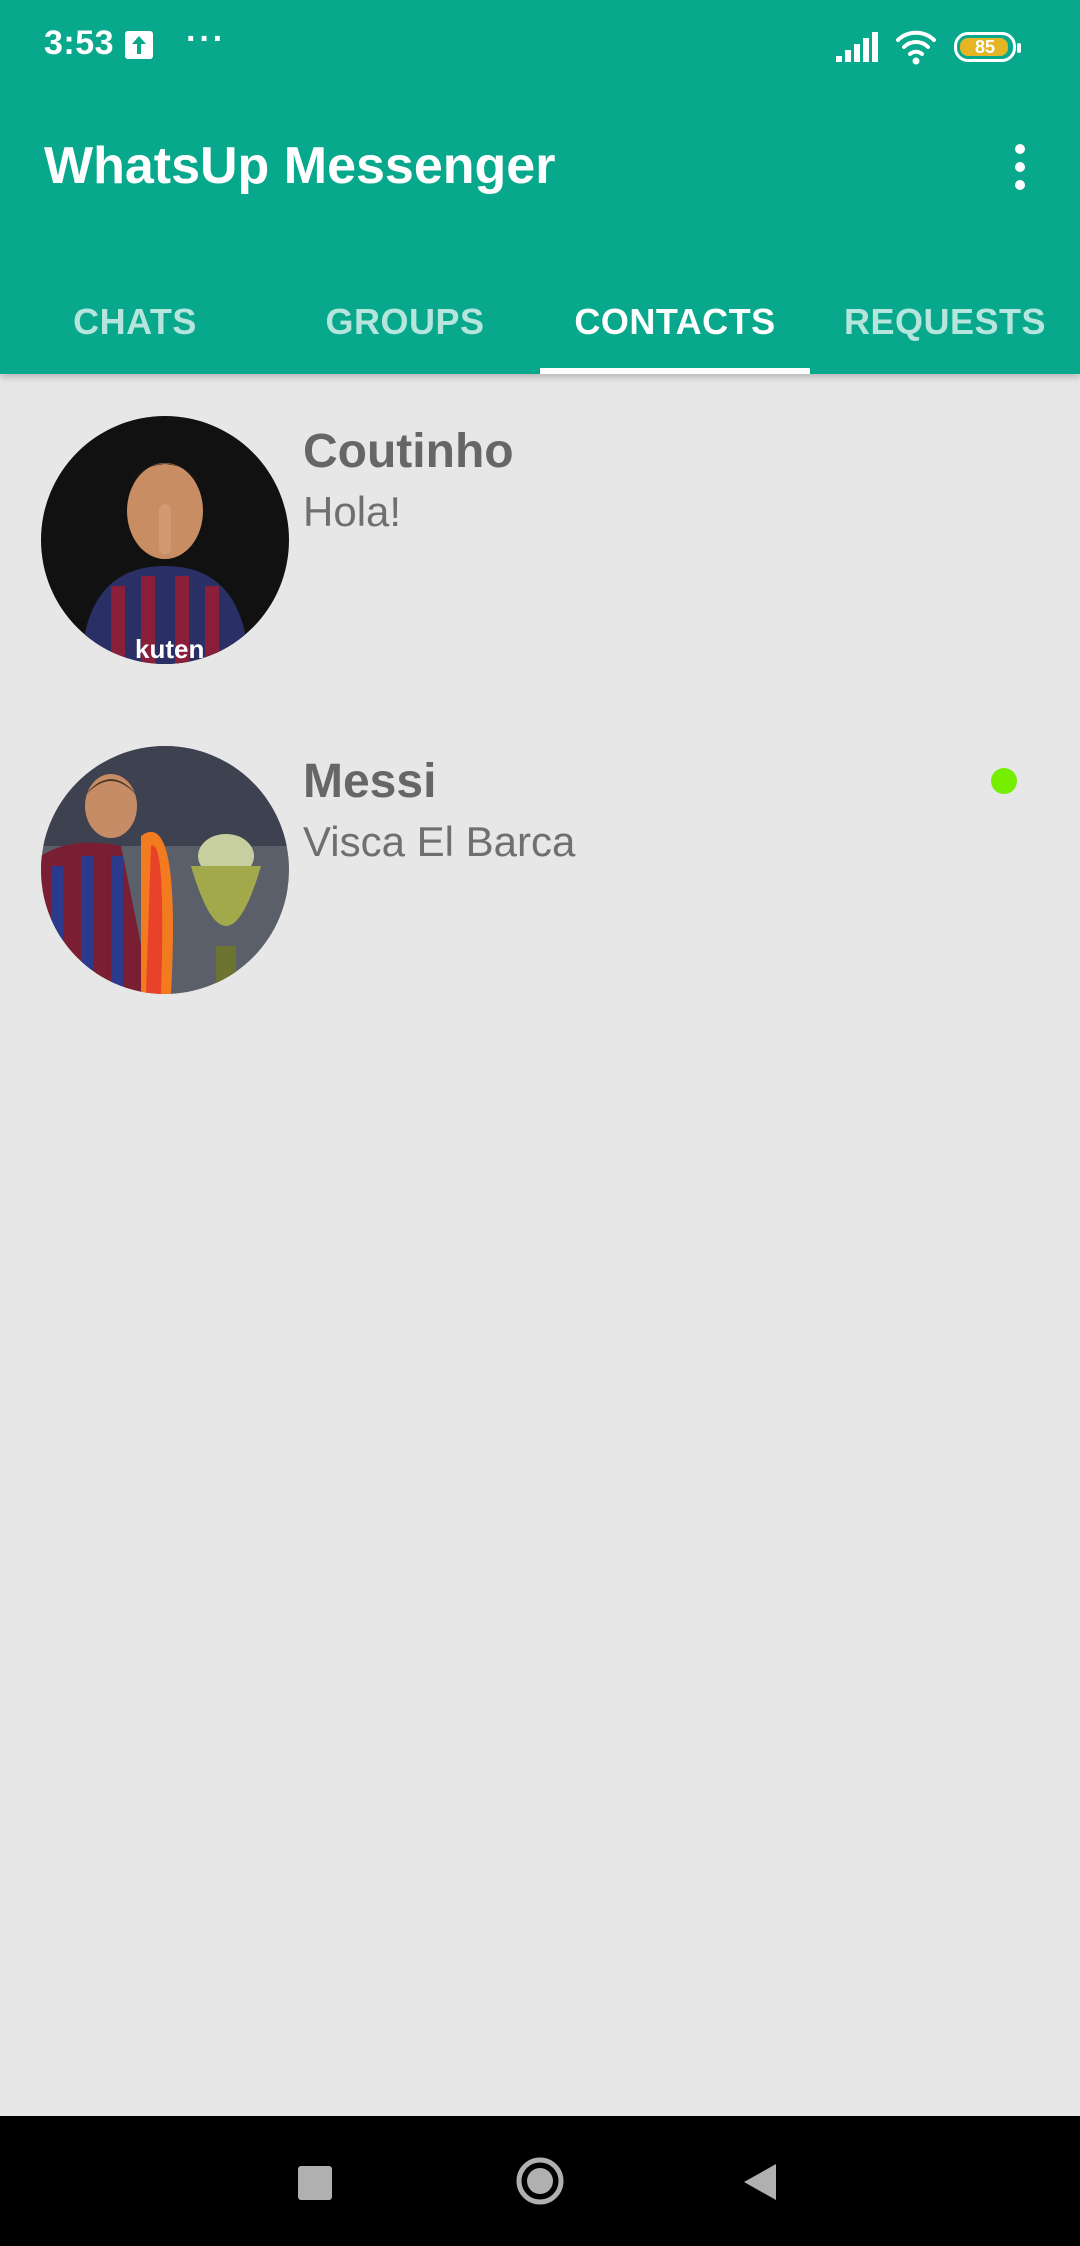  I want to click on avatar: kuten, so click(165, 540).